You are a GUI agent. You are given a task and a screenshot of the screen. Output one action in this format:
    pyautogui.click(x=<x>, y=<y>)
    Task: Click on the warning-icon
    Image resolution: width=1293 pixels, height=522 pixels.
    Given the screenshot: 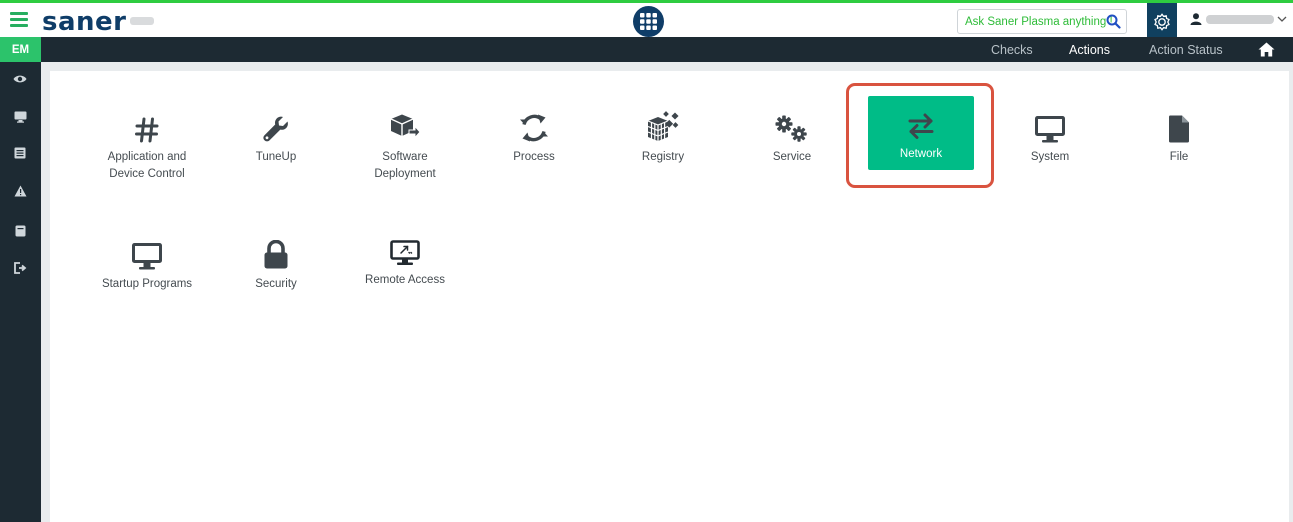 What is the action you would take?
    pyautogui.click(x=20, y=191)
    